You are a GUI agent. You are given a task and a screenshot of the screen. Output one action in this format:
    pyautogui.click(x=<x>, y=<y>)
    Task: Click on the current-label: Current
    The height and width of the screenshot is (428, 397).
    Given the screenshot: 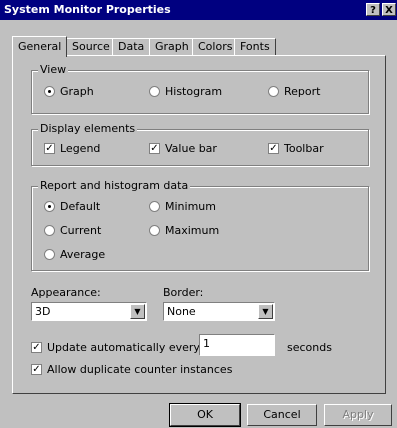 What is the action you would take?
    pyautogui.click(x=81, y=230)
    